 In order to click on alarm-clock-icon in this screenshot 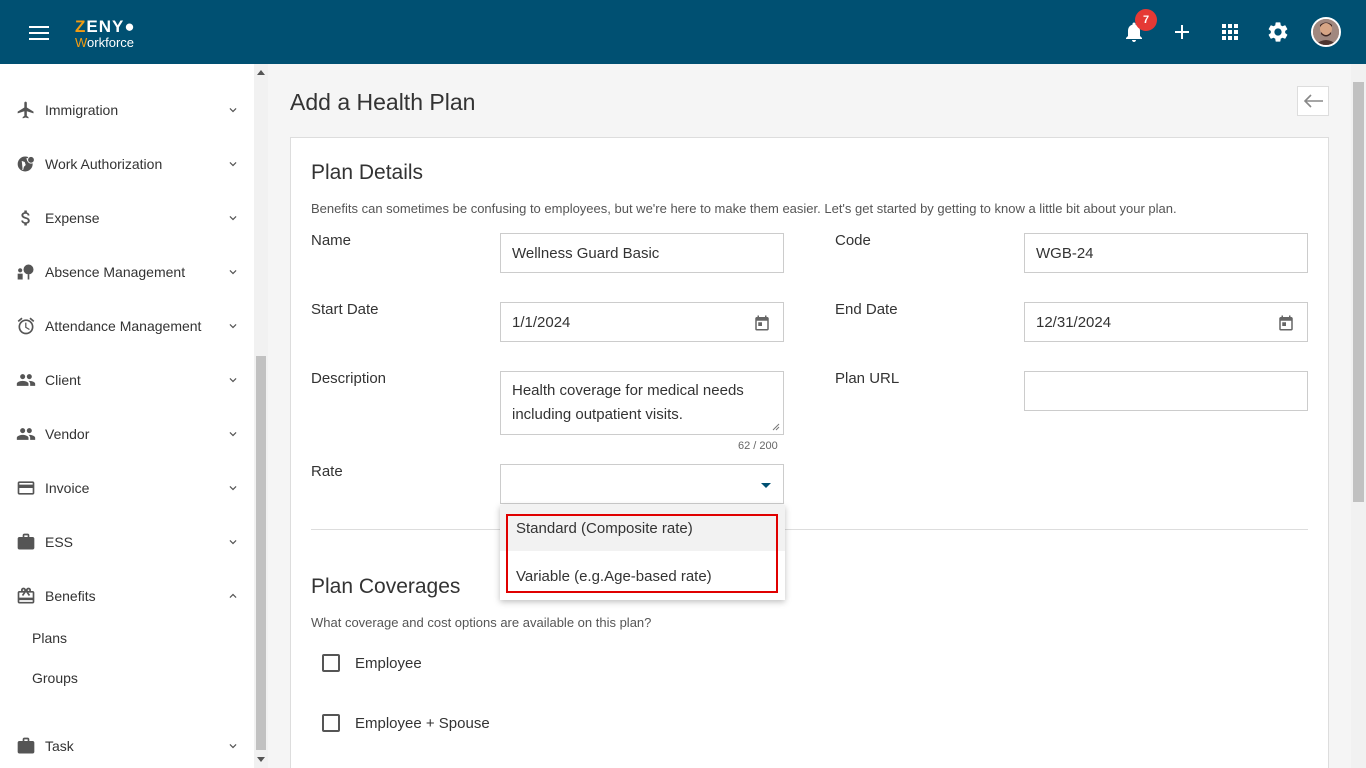, I will do `click(26, 326)`.